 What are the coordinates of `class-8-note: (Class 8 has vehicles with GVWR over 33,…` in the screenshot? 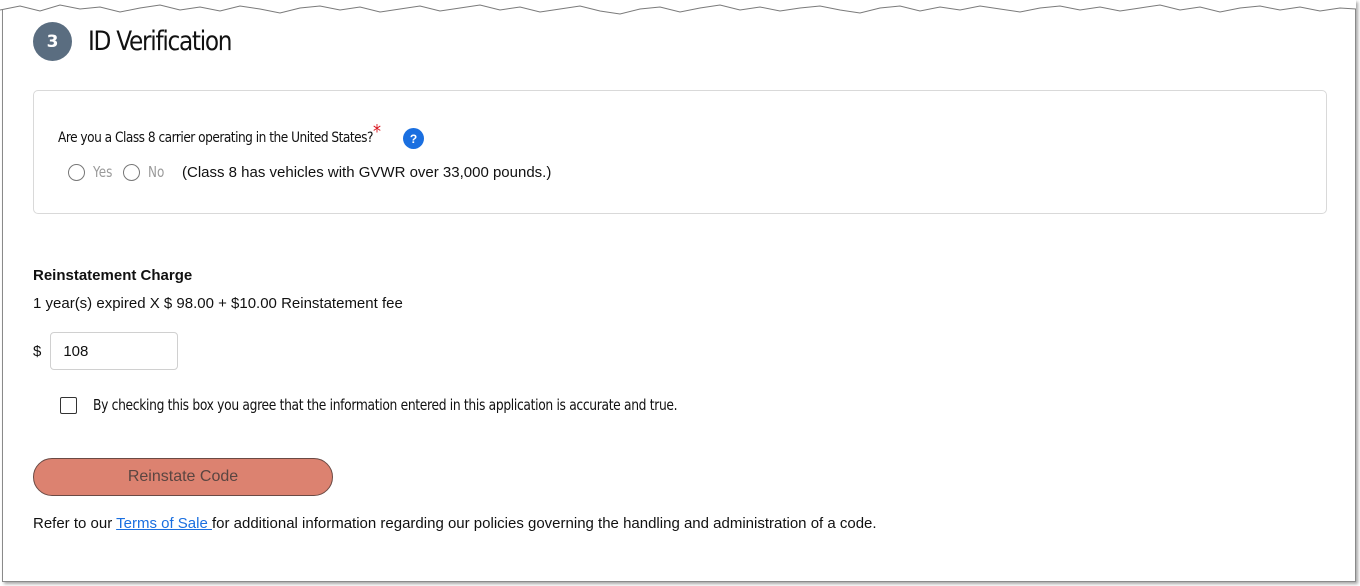 It's located at (367, 172).